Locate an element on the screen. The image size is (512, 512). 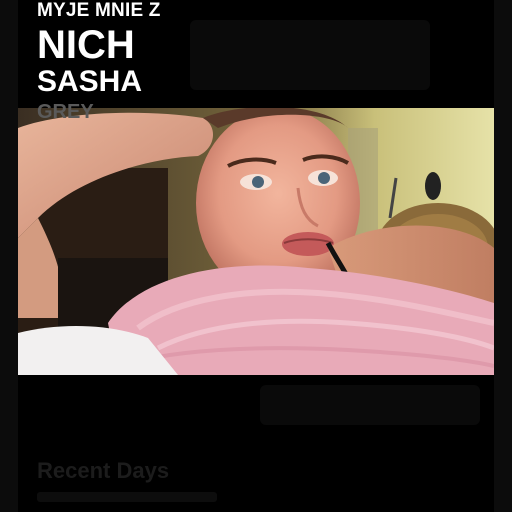
right-edge-band is located at coordinates (503, 256).